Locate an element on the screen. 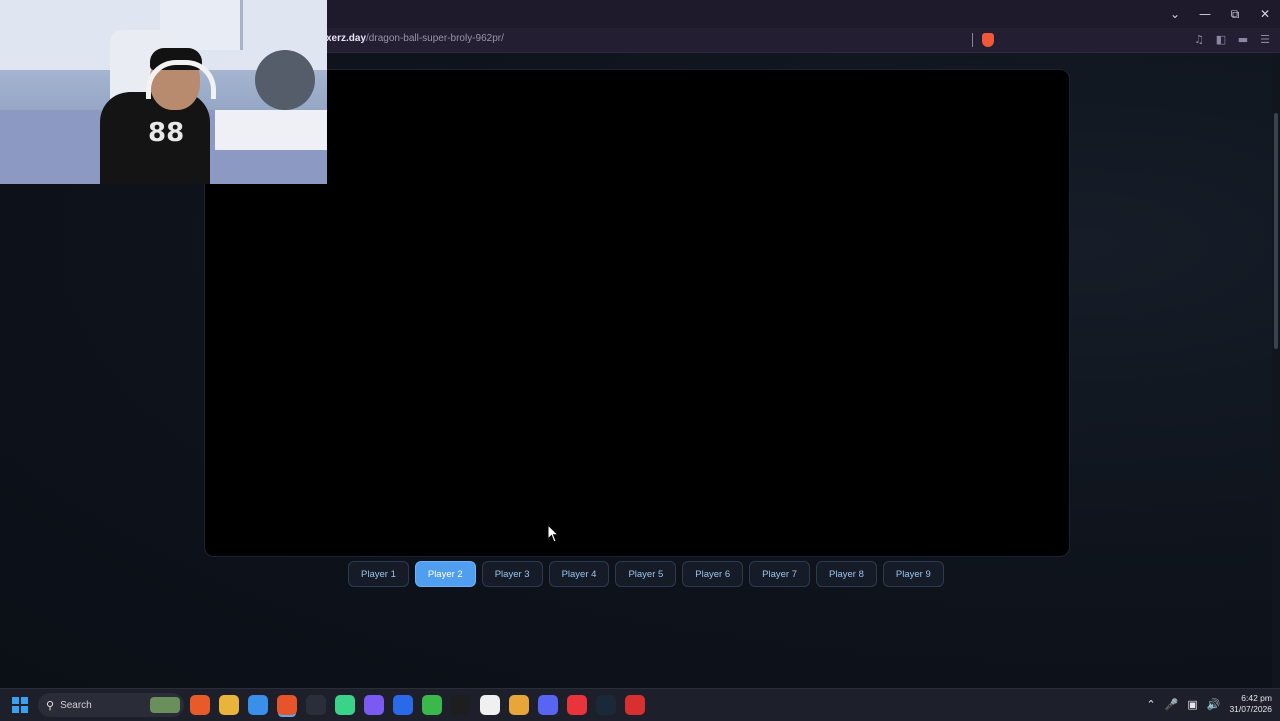 This screenshot has height=721, width=1280. network-icon: ▣ is located at coordinates (1192, 704).